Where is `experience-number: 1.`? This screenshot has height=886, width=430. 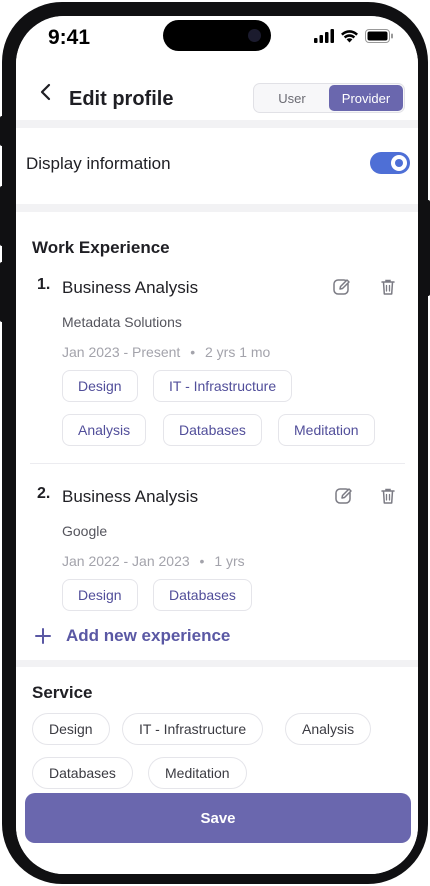
experience-number: 1. is located at coordinates (44, 284).